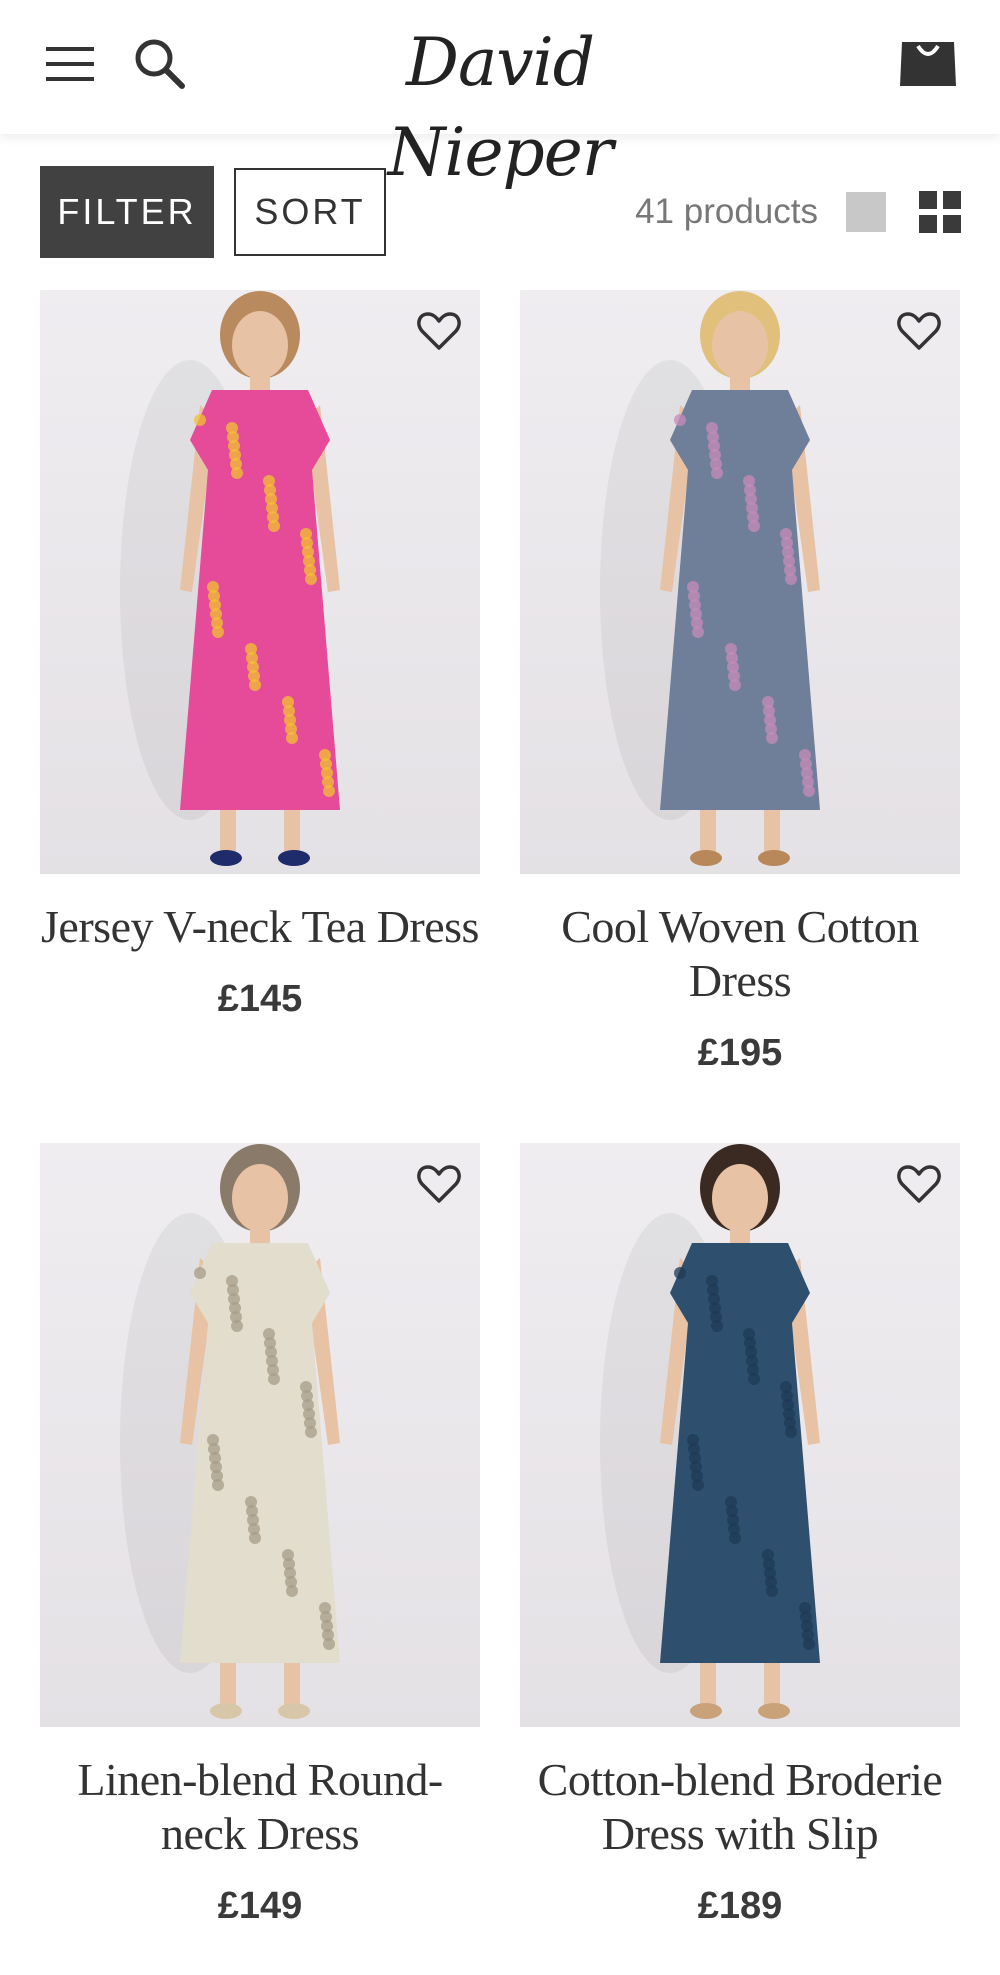  I want to click on site-header: David Nieper, so click(500, 95).